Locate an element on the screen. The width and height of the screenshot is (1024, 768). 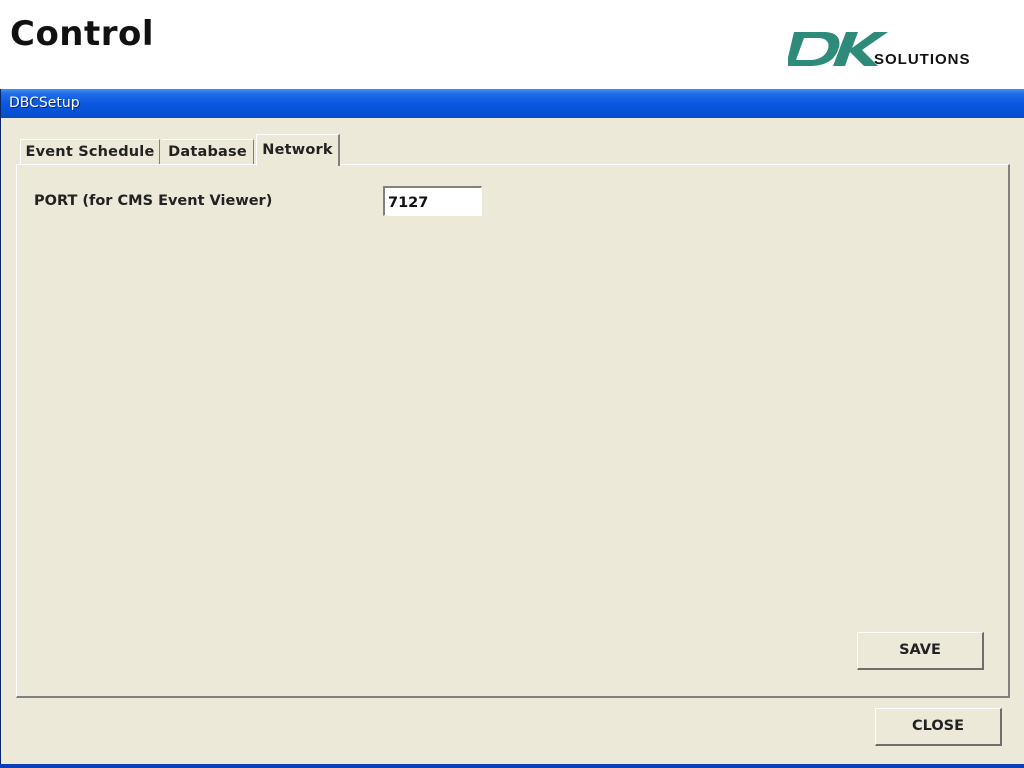
tab-database: Database is located at coordinates (208, 152).